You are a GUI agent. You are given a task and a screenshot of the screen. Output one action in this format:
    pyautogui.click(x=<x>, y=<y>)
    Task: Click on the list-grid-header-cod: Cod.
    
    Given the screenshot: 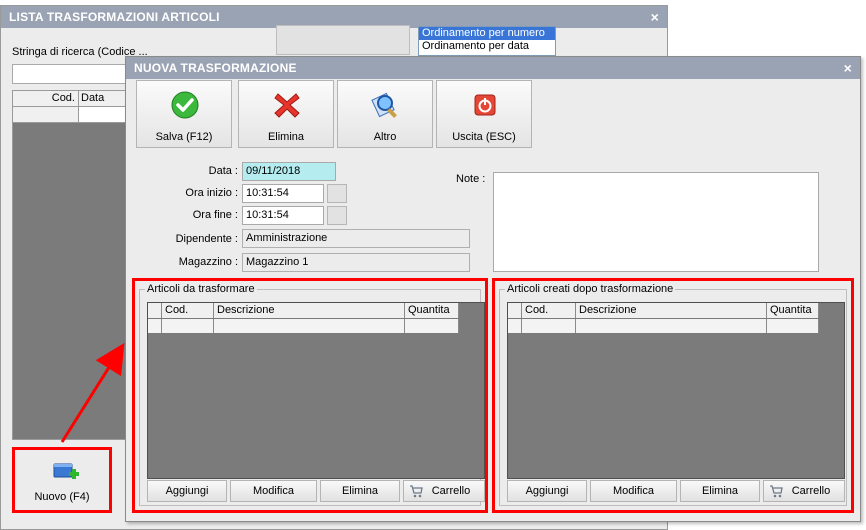 What is the action you would take?
    pyautogui.click(x=46, y=99)
    